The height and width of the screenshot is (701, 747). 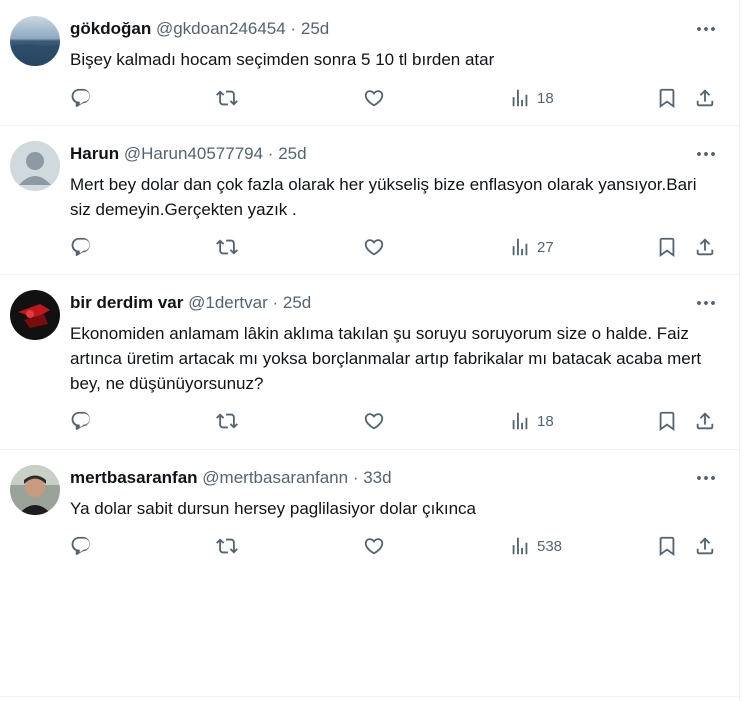 What do you see at coordinates (395, 247) in the screenshot?
I see `action-bar: 27` at bounding box center [395, 247].